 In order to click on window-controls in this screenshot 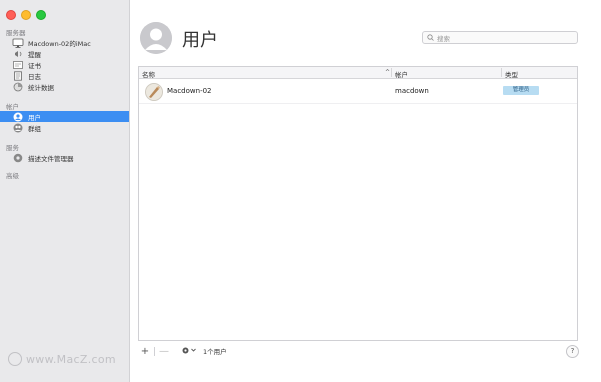, I will do `click(26, 15)`.